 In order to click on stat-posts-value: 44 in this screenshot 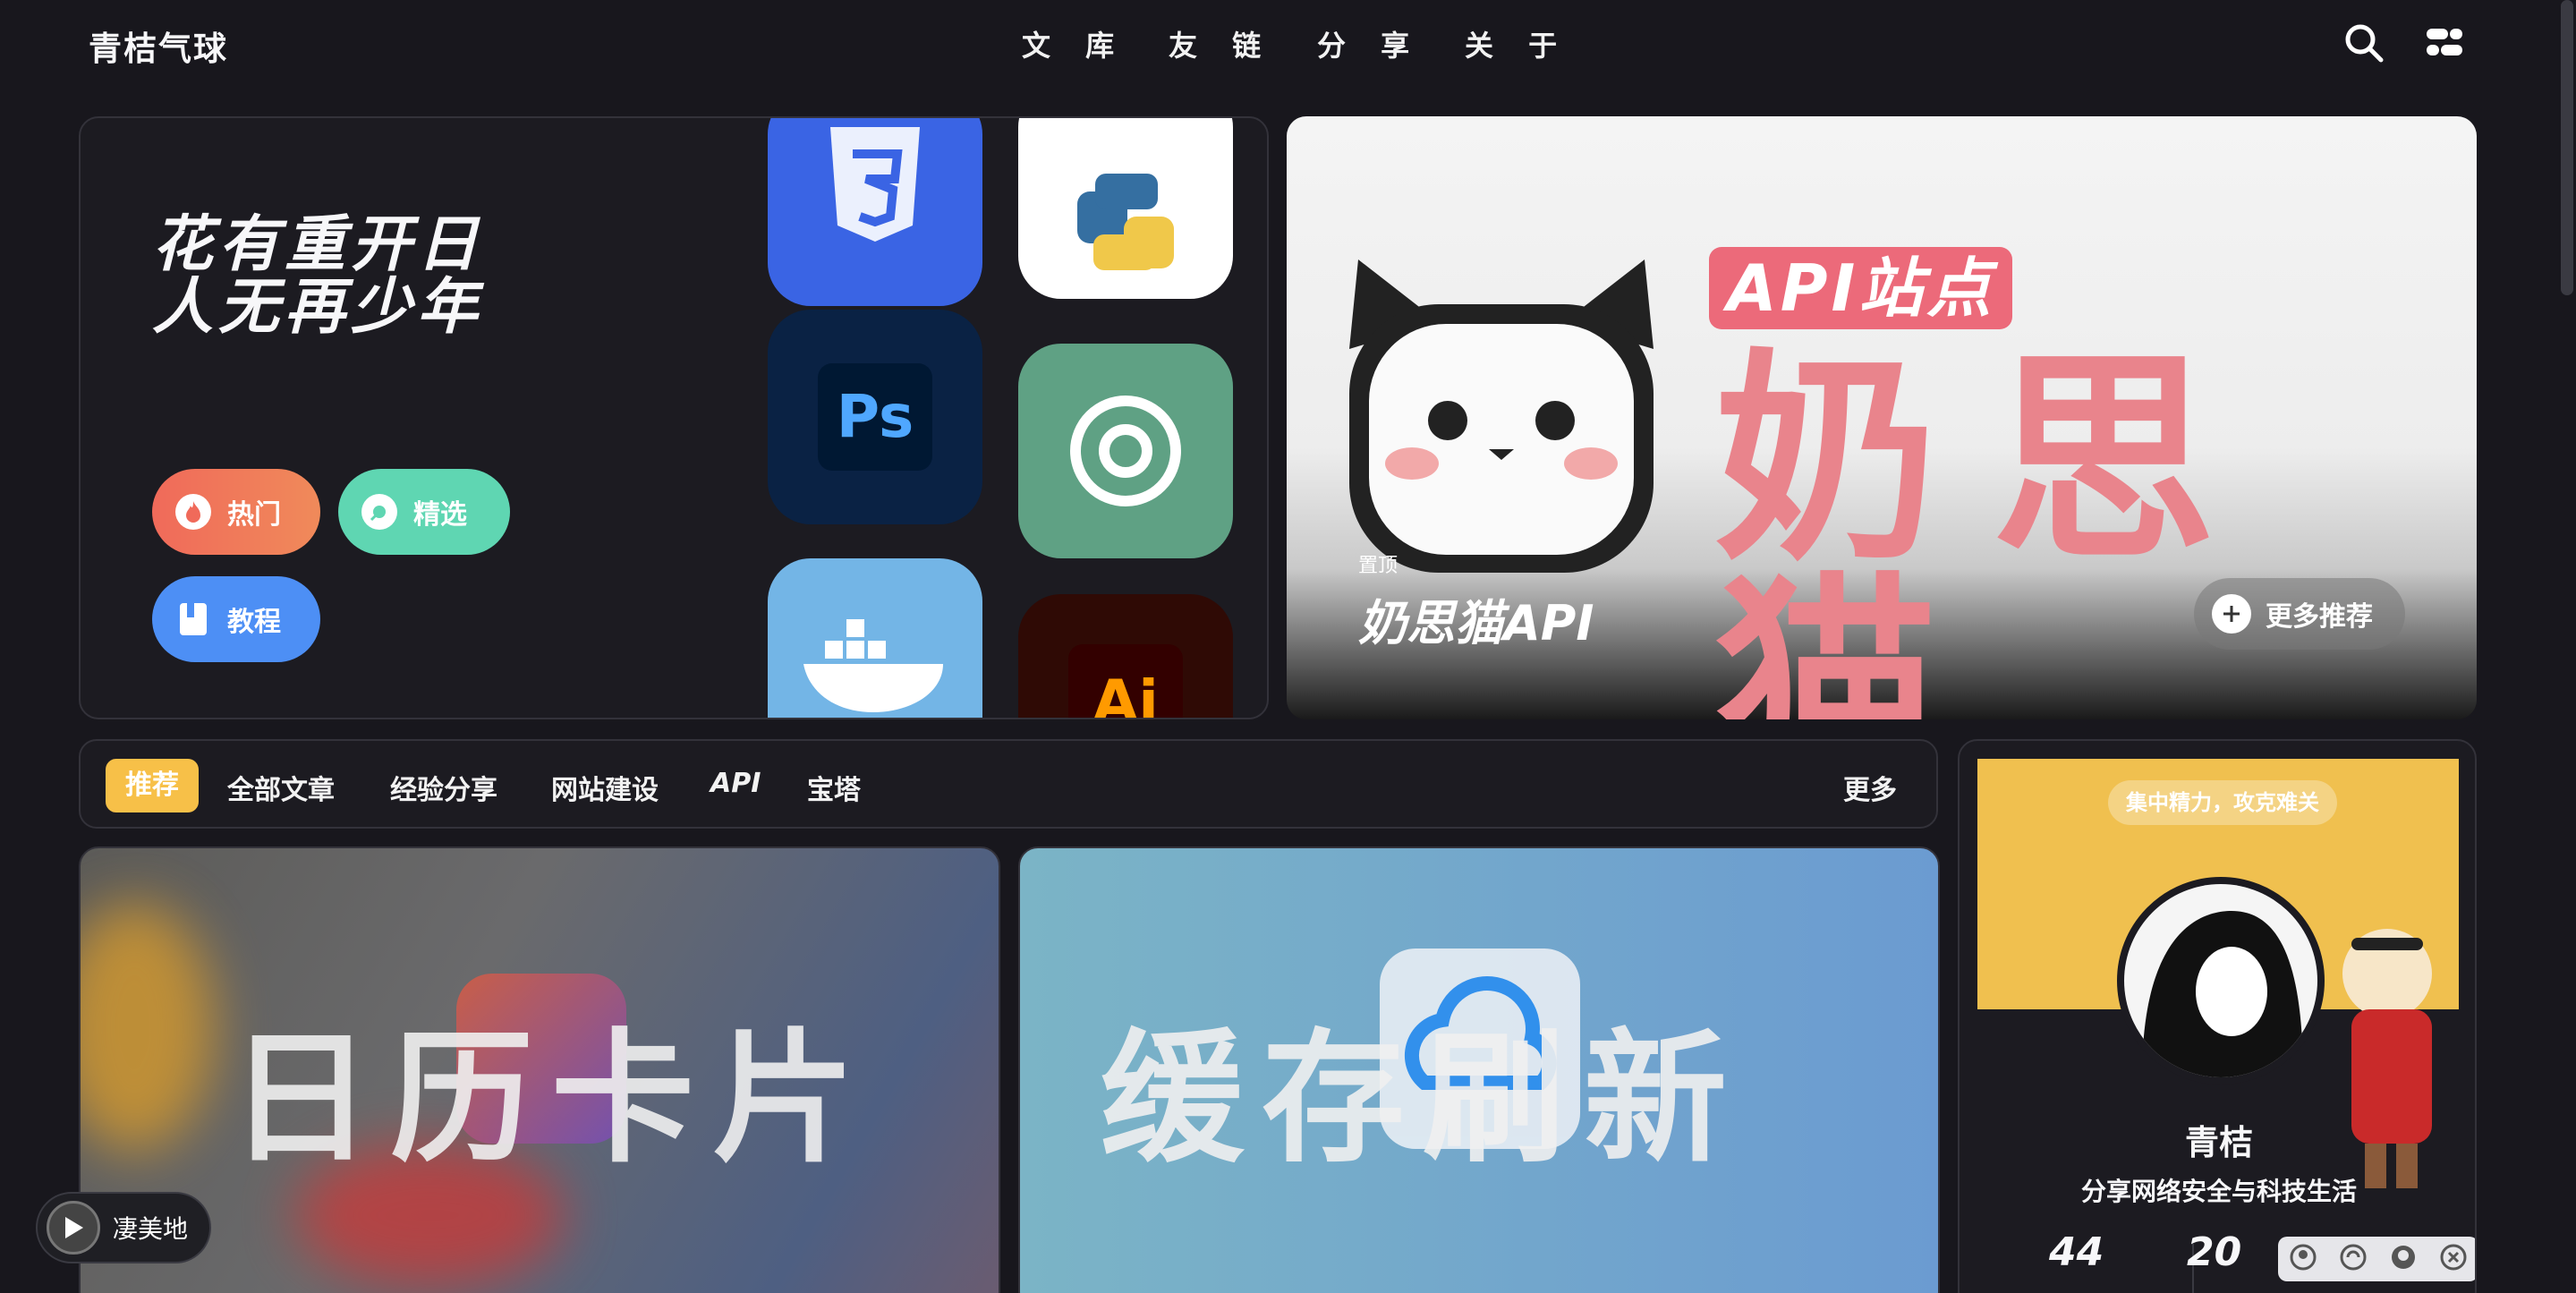, I will do `click(2076, 1252)`.